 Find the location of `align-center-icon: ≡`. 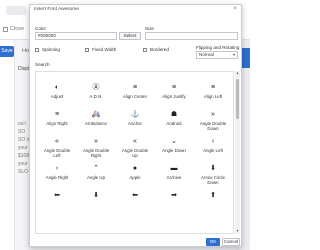

align-center-icon: ≡ is located at coordinates (135, 87).